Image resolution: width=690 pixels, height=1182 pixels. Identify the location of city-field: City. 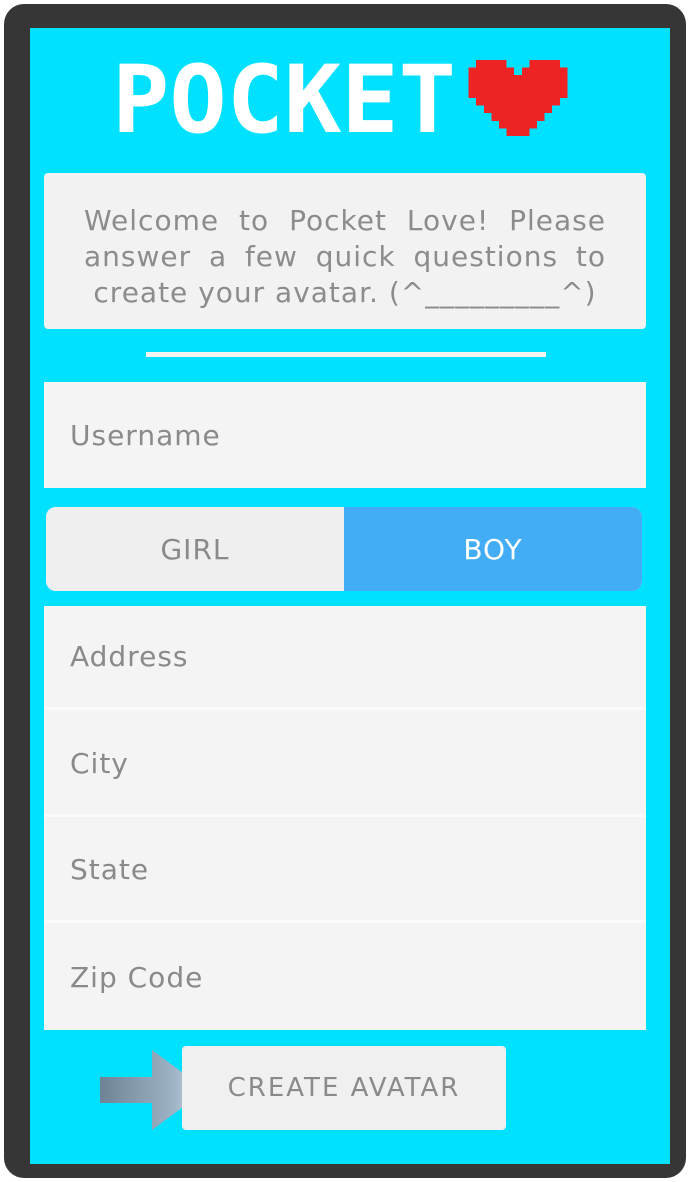
(345, 765).